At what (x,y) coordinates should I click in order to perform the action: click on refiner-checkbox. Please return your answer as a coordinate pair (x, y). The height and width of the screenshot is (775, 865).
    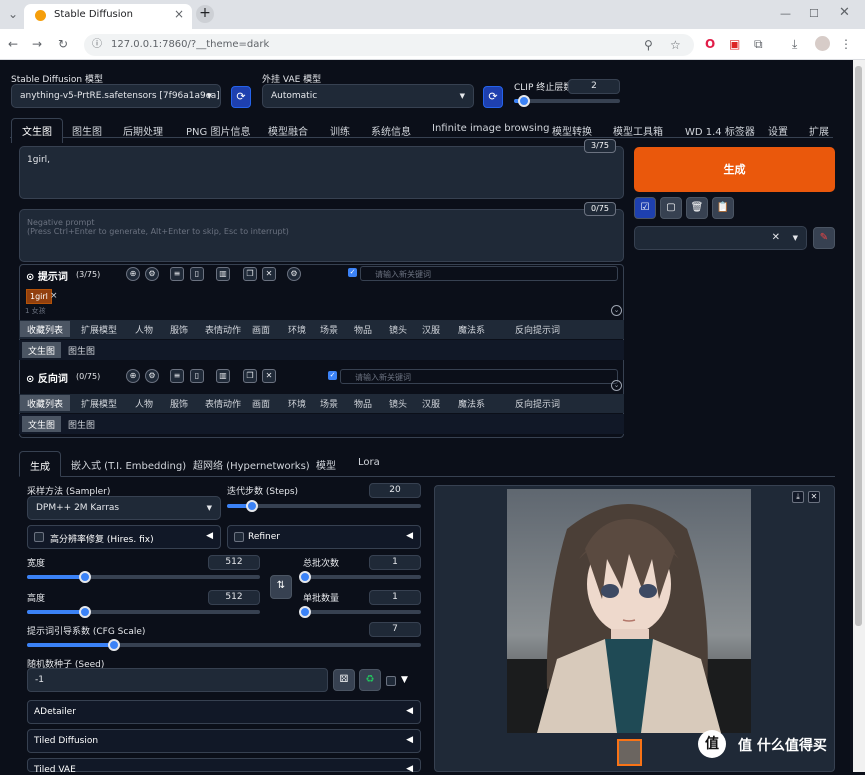
    Looking at the image, I should click on (239, 537).